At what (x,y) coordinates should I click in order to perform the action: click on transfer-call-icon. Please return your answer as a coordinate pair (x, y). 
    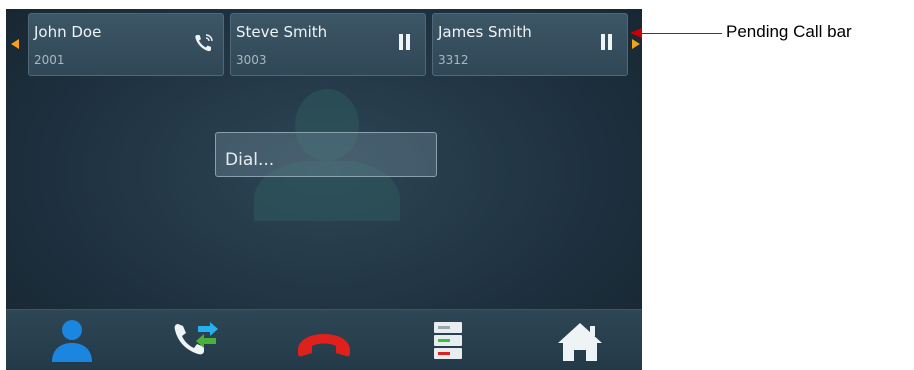
    Looking at the image, I should click on (196, 338).